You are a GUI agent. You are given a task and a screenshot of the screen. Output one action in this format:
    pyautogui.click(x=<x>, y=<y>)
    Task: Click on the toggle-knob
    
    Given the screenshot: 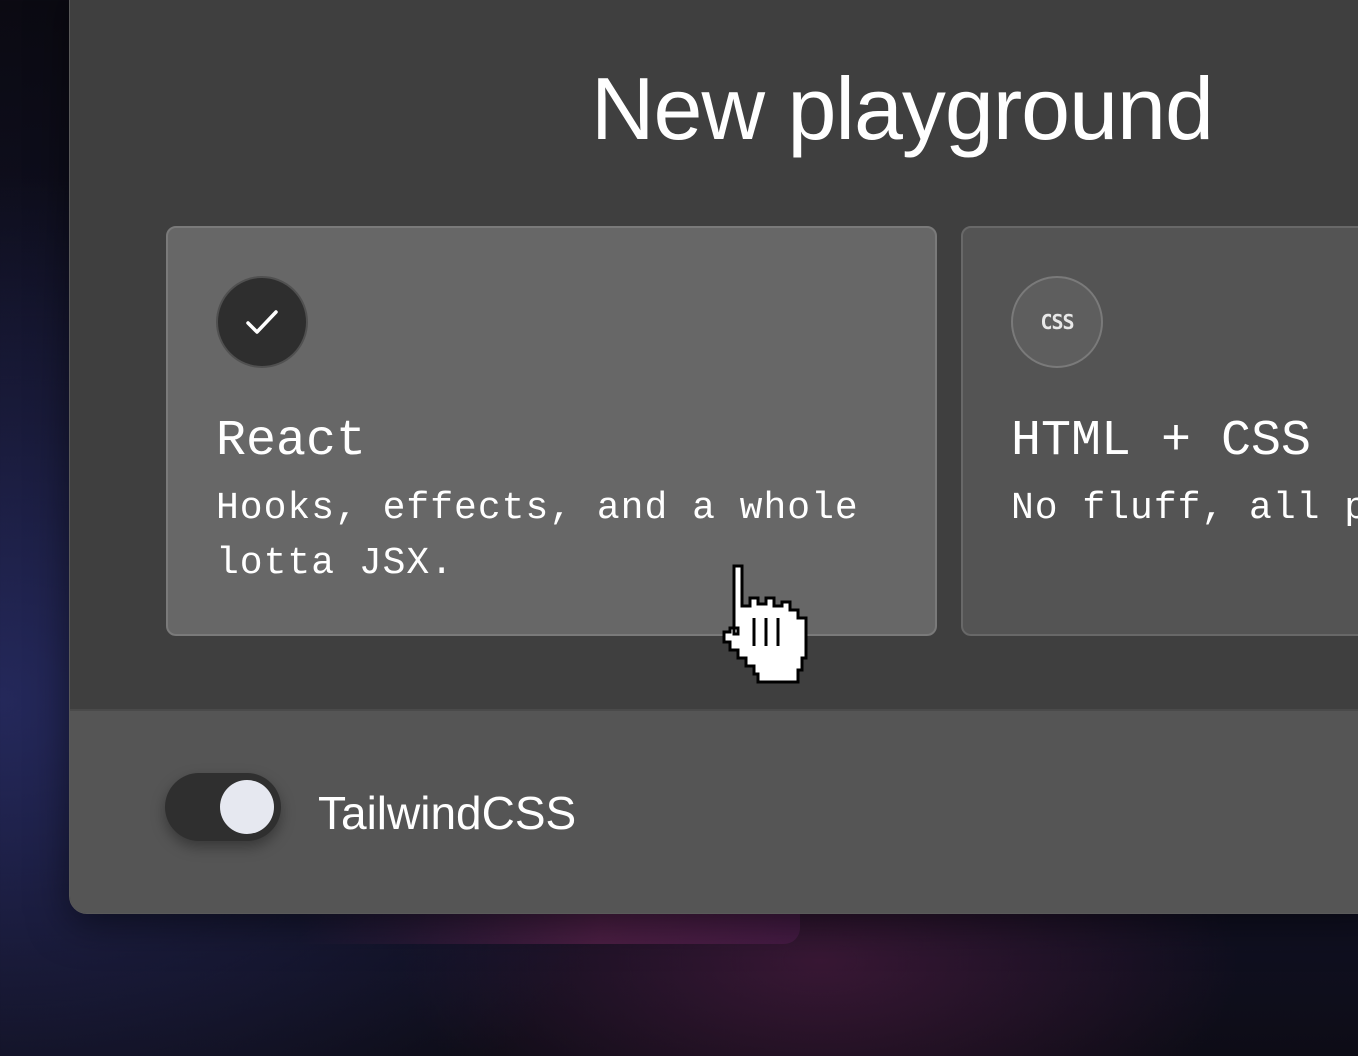 What is the action you would take?
    pyautogui.click(x=247, y=807)
    